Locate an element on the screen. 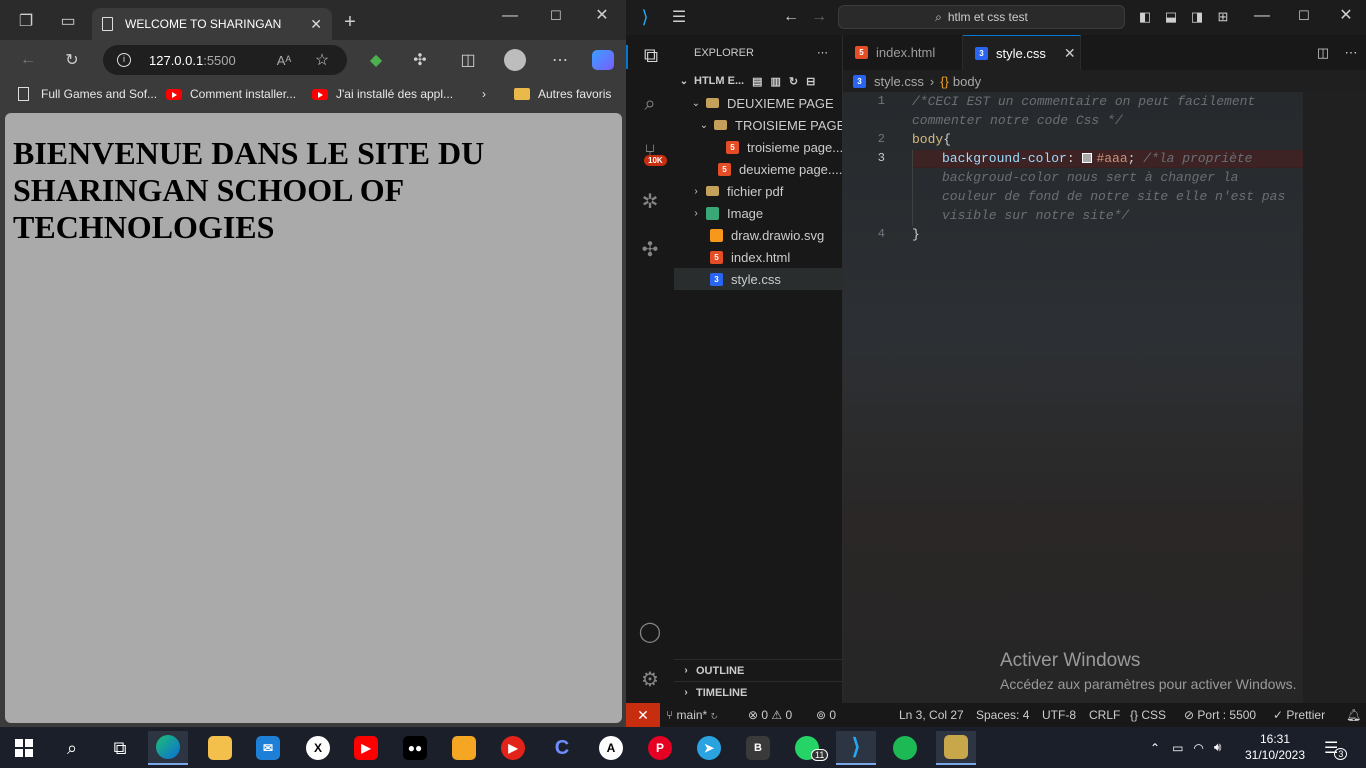  color-swatch-icon is located at coordinates (1087, 158).